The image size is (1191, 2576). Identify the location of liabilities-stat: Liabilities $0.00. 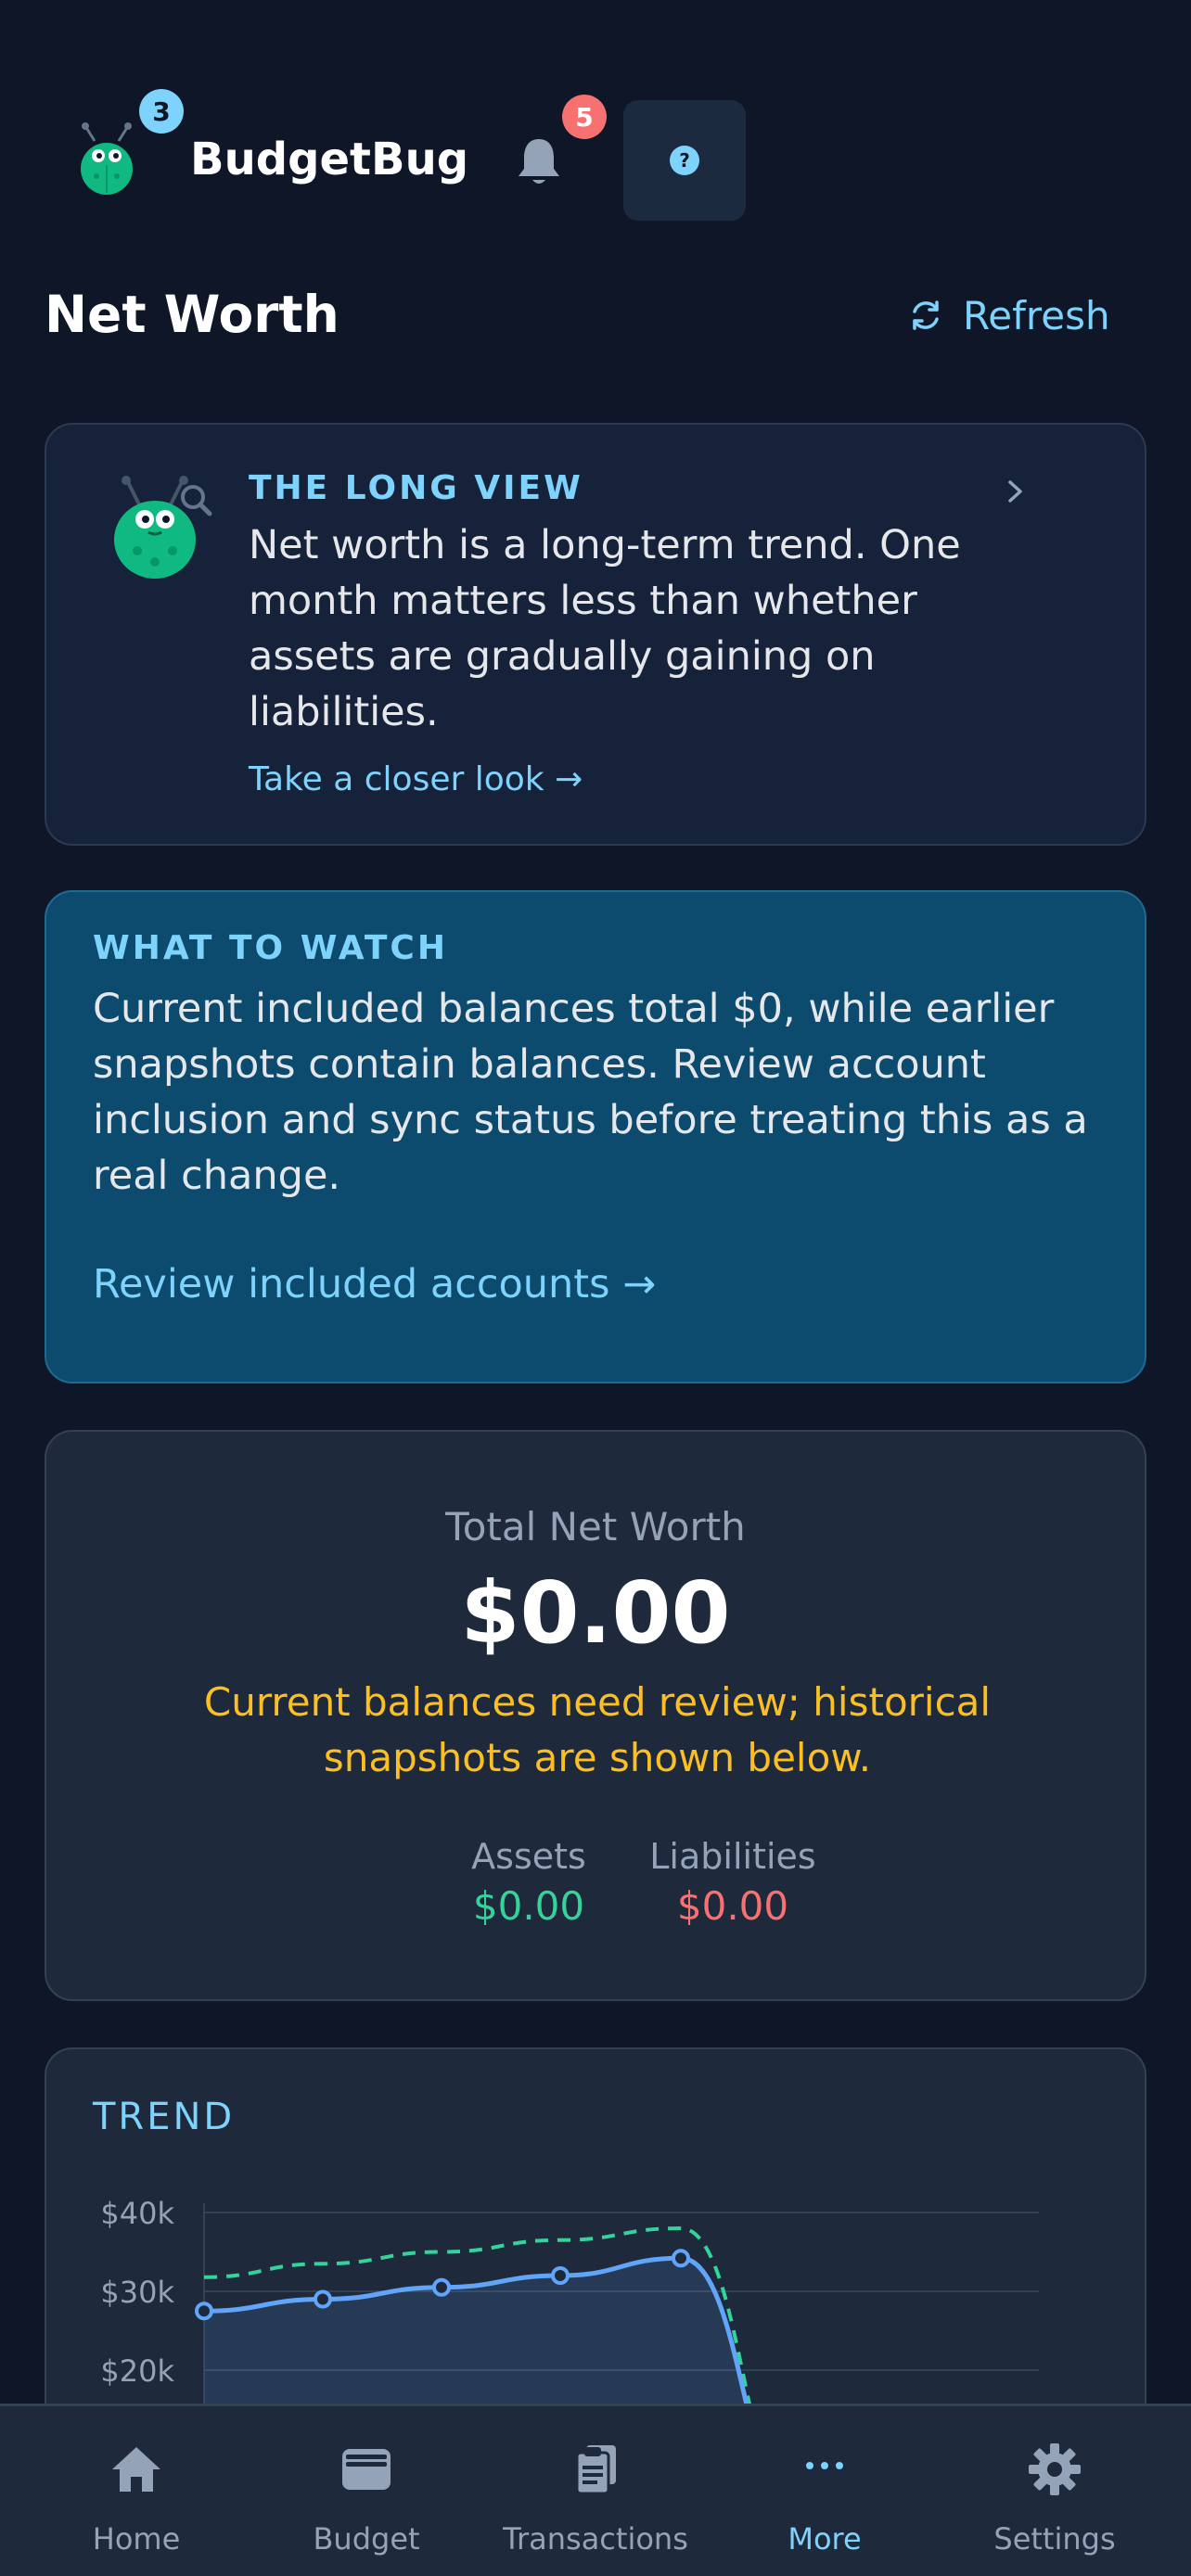
(733, 1882).